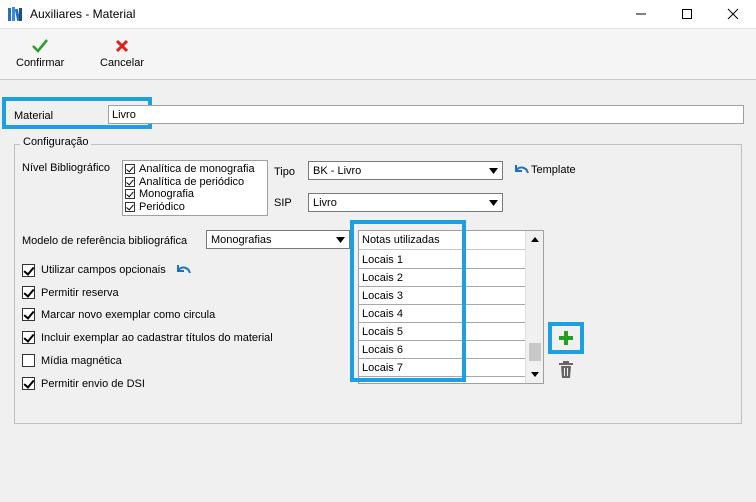 The image size is (756, 502). I want to click on scroll-down-arrow-icon, so click(535, 374).